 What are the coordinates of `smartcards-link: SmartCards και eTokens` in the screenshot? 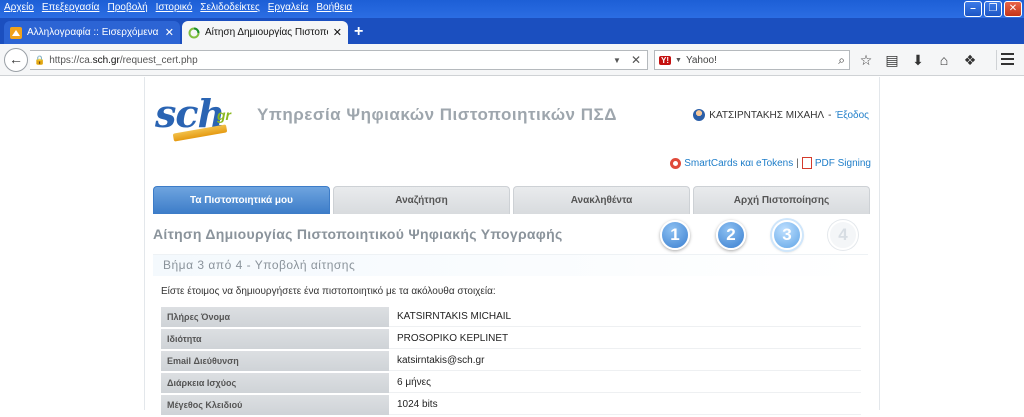 It's located at (738, 163).